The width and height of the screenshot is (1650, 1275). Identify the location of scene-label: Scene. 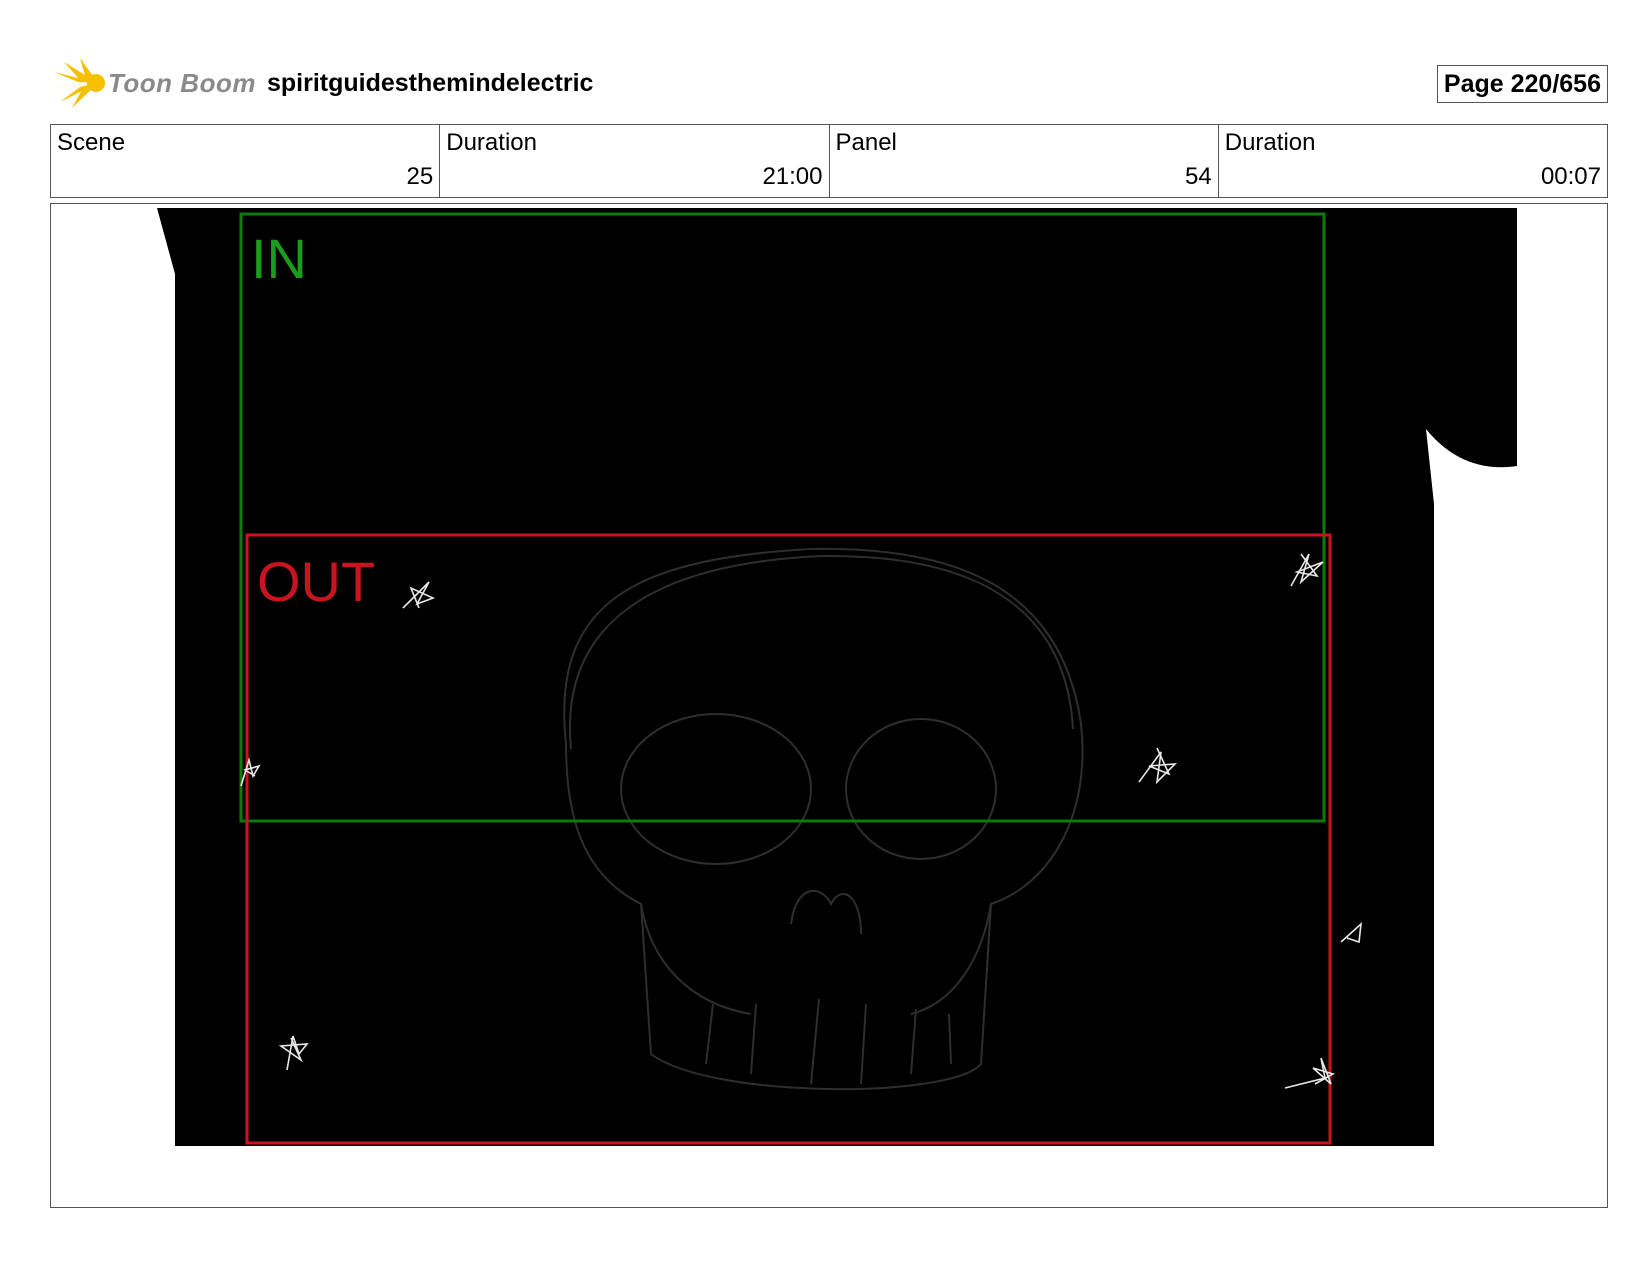
(91, 142).